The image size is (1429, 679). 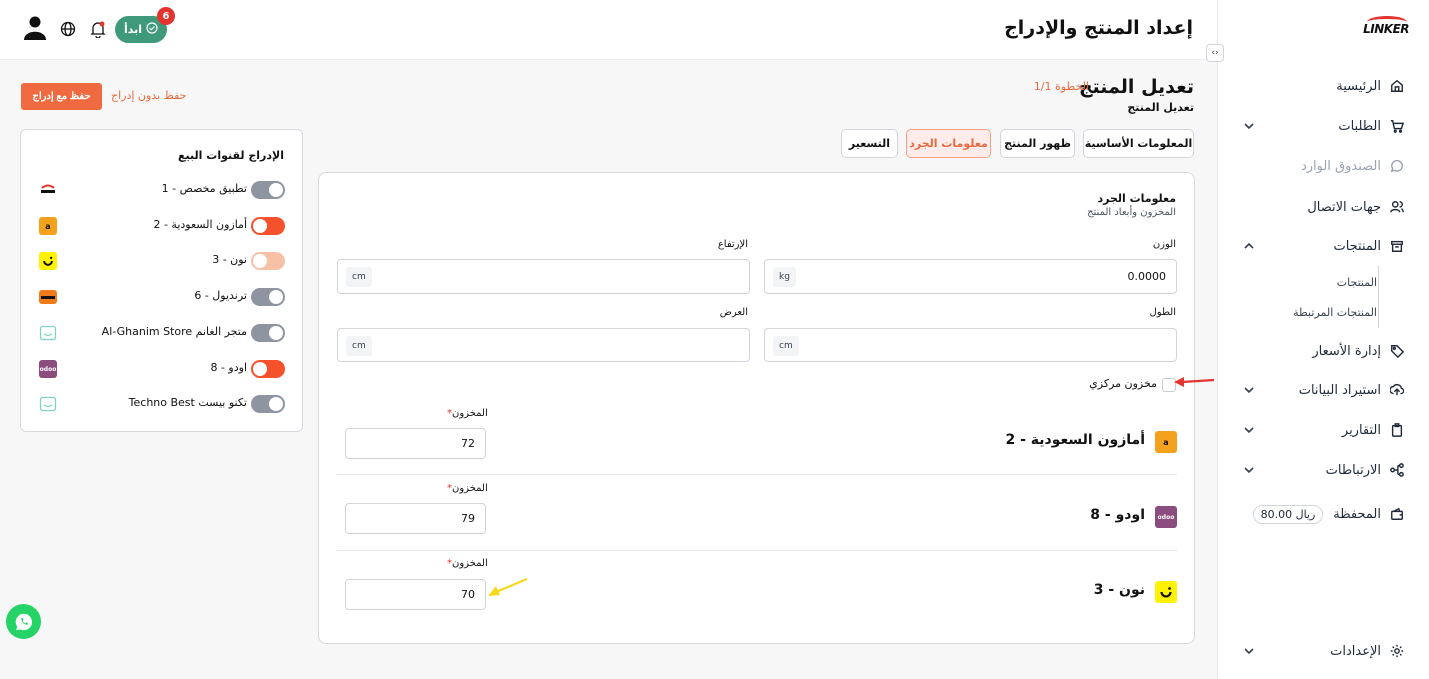 What do you see at coordinates (1344, 207) in the screenshot?
I see `sidebar-item-label: جهات الاتصال` at bounding box center [1344, 207].